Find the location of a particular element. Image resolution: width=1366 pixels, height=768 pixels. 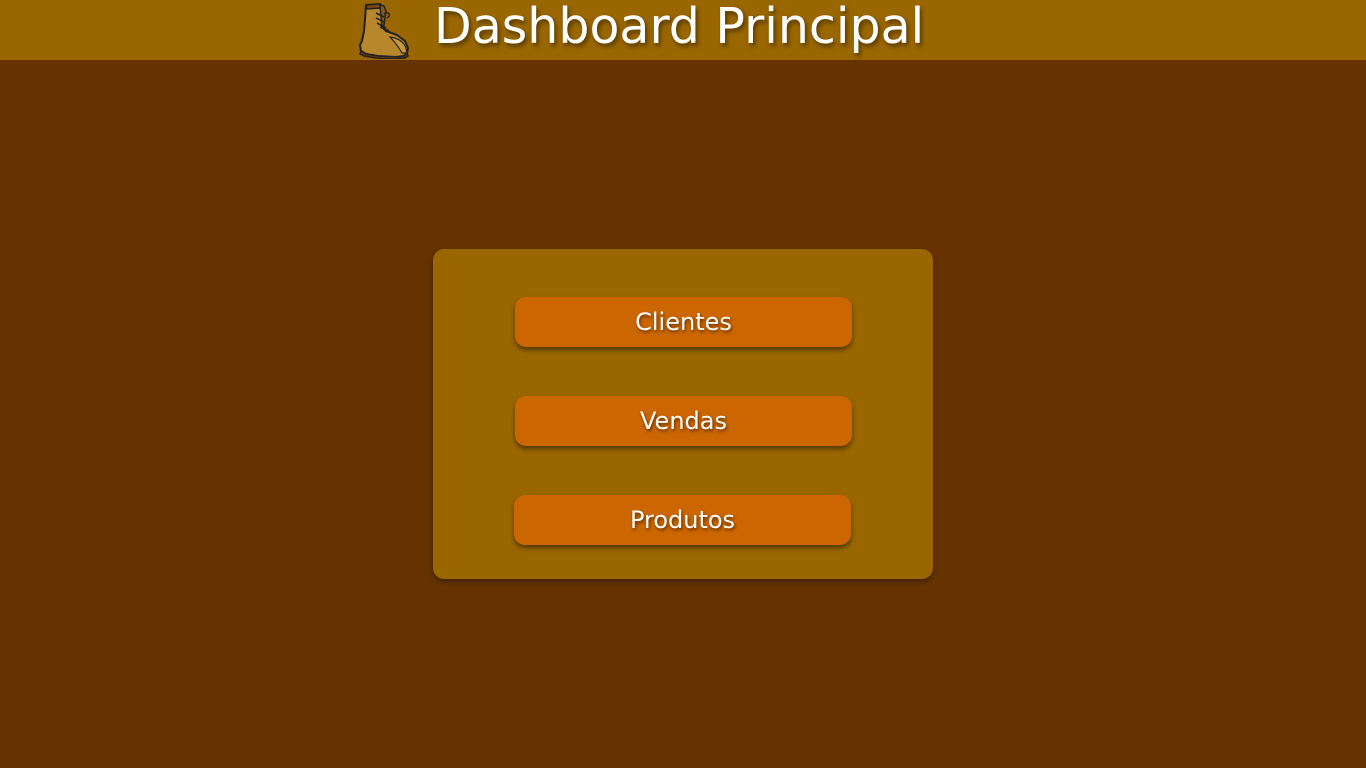

header-bar: Dashboard Principal is located at coordinates (683, 30).